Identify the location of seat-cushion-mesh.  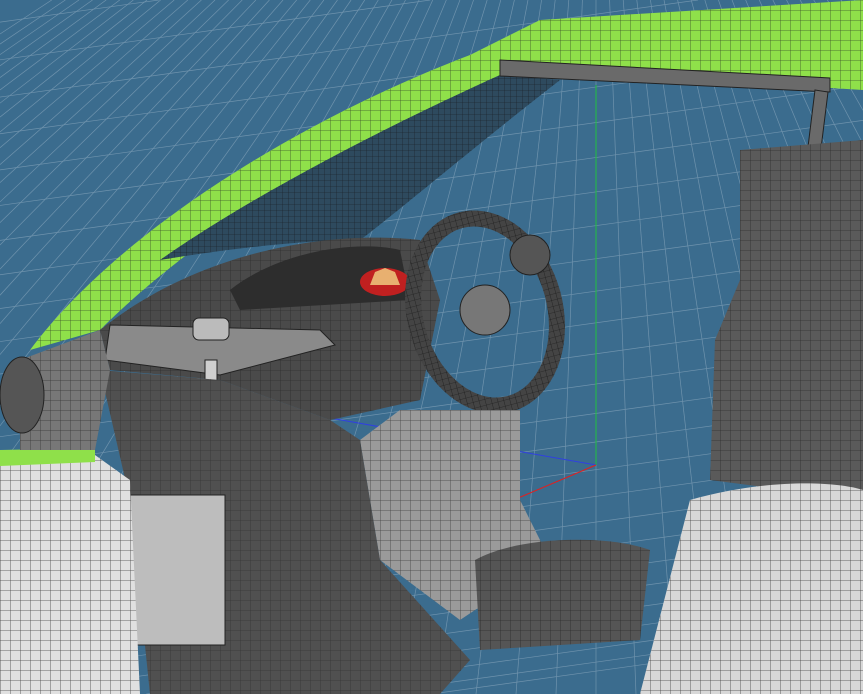
(562, 594).